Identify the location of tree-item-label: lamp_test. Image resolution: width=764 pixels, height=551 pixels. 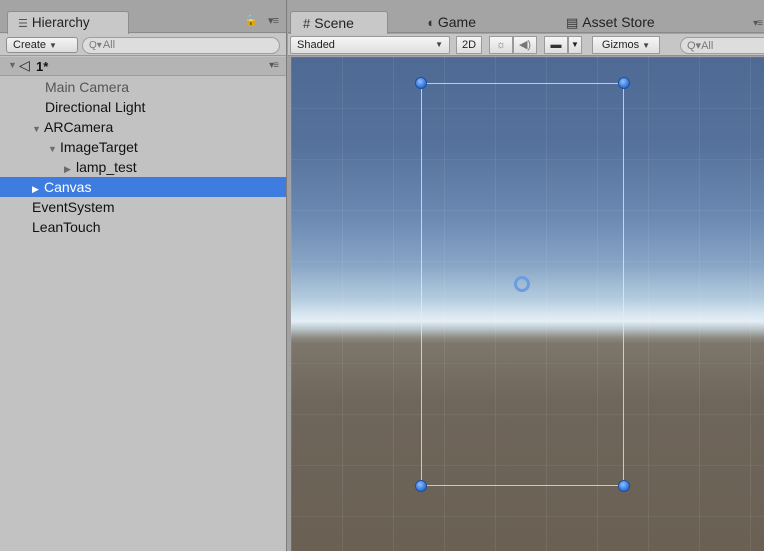
(106, 167).